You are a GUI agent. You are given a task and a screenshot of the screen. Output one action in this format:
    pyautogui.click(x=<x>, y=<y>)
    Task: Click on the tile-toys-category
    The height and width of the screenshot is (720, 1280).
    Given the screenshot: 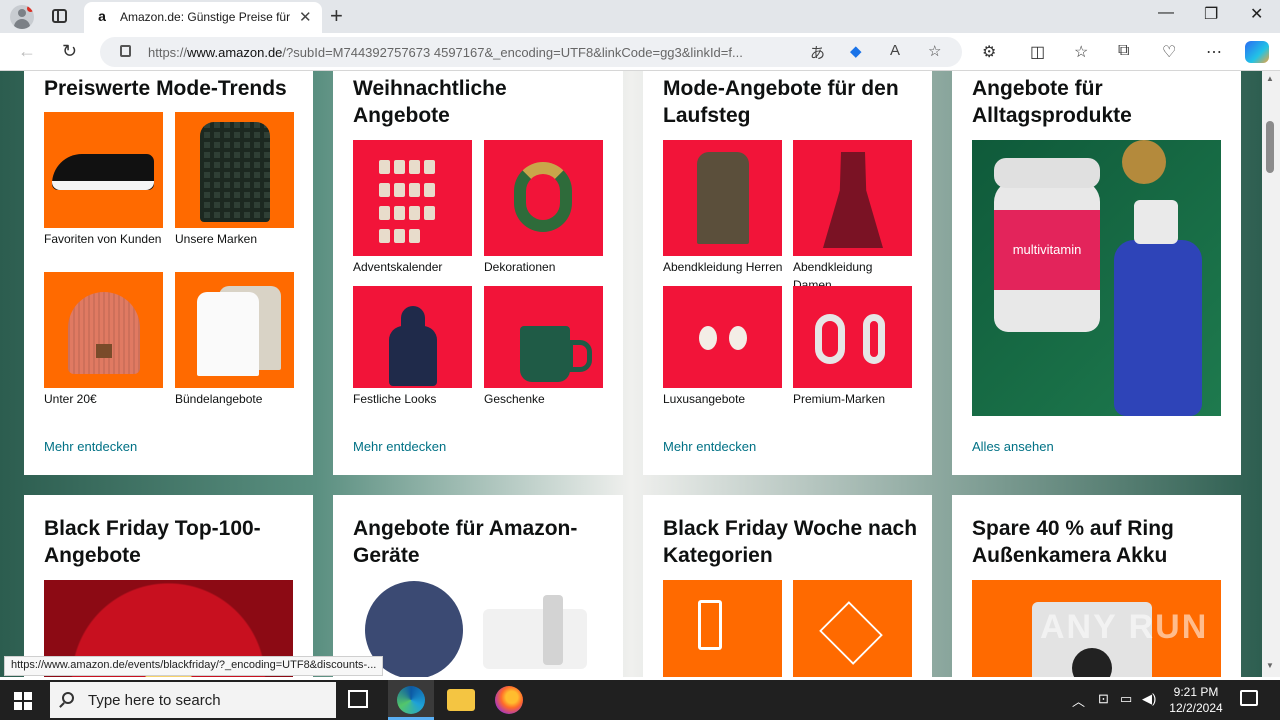 What is the action you would take?
    pyautogui.click(x=852, y=628)
    